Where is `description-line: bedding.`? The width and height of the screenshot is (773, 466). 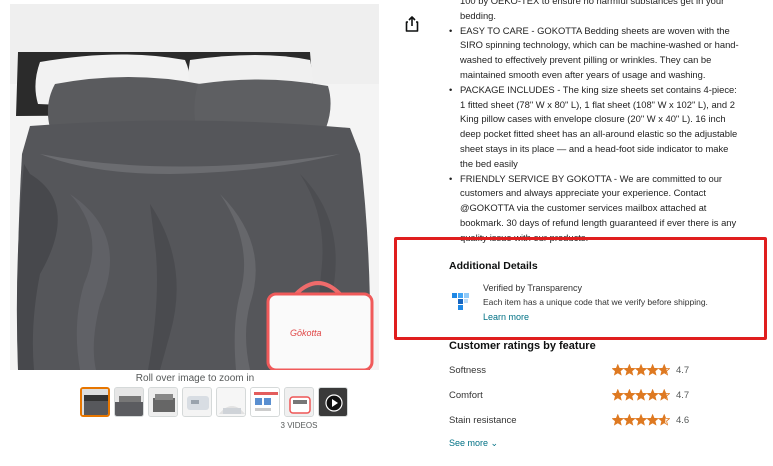 description-line: bedding. is located at coordinates (478, 15).